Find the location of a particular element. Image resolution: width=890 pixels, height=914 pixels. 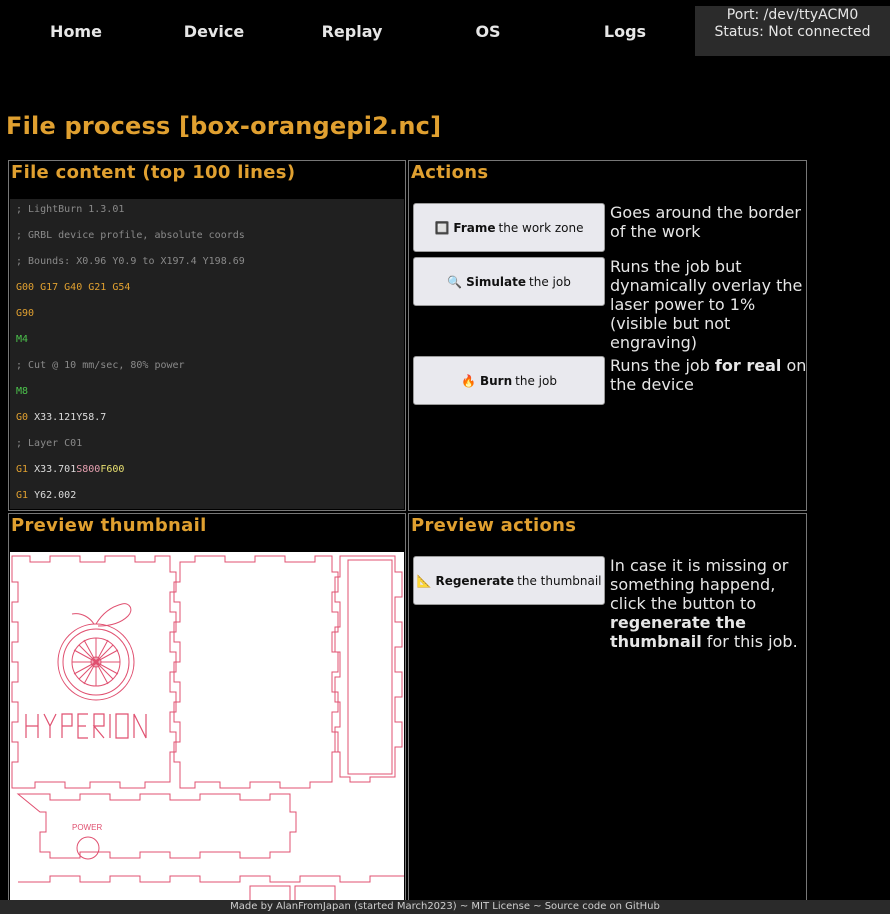

code-line: M4 is located at coordinates (22, 339).